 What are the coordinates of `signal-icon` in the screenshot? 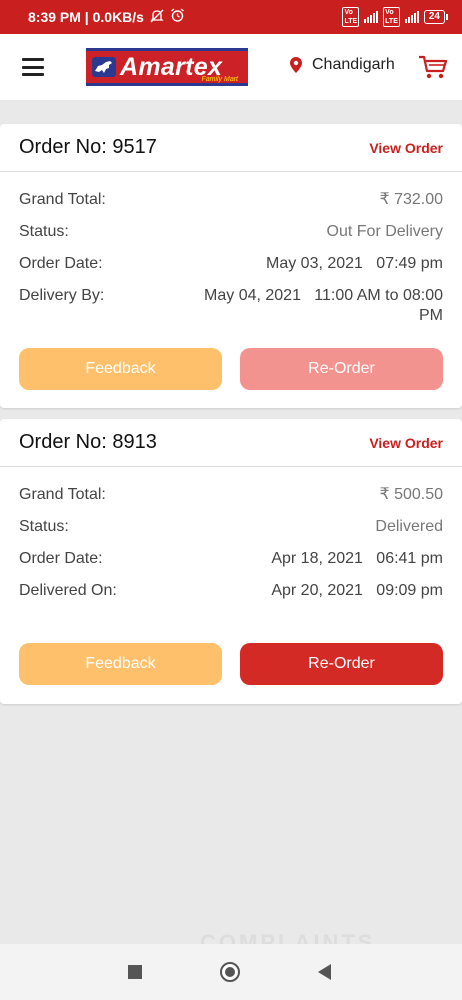 It's located at (371, 17).